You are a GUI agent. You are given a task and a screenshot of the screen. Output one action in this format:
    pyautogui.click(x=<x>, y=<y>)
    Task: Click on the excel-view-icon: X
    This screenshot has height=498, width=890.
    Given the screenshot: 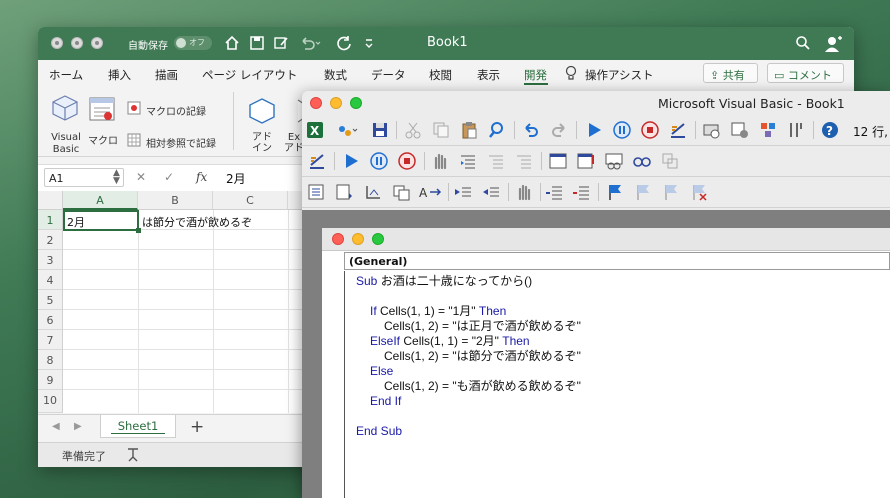 What is the action you would take?
    pyautogui.click(x=315, y=130)
    